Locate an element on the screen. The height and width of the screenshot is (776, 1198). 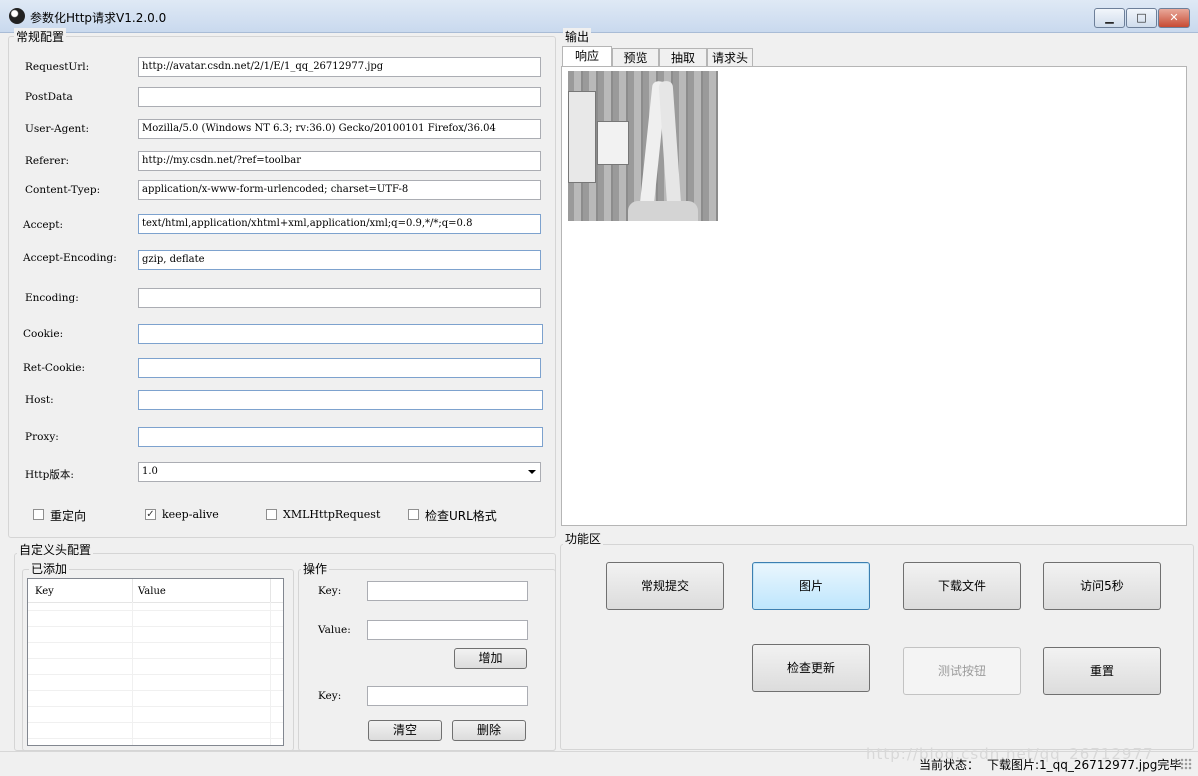
postdata-input is located at coordinates (339, 97).